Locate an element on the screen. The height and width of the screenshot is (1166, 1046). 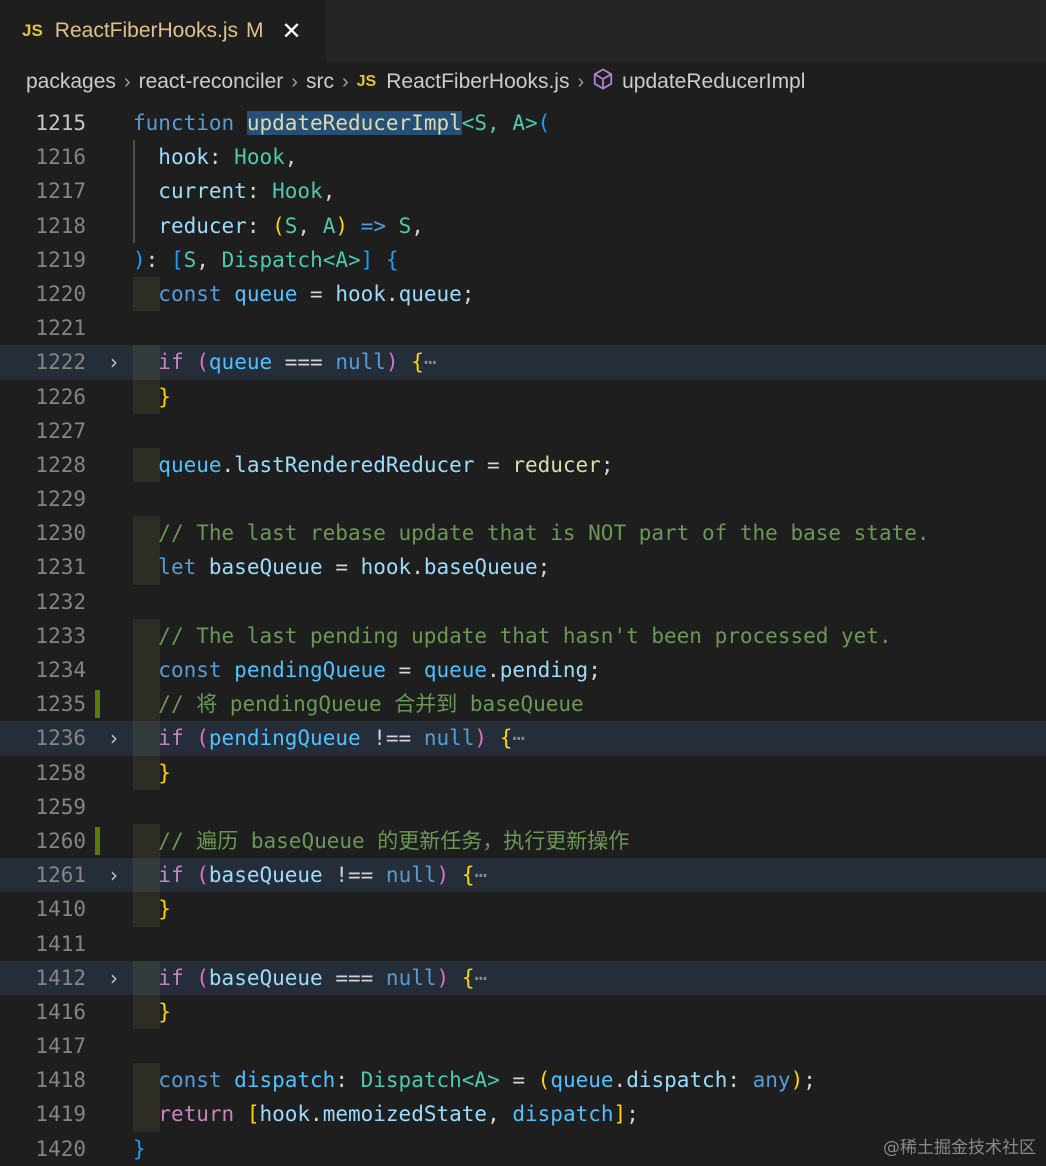
code-line-folded: 1222 › if (queue === null) {⋯ is located at coordinates (523, 362).